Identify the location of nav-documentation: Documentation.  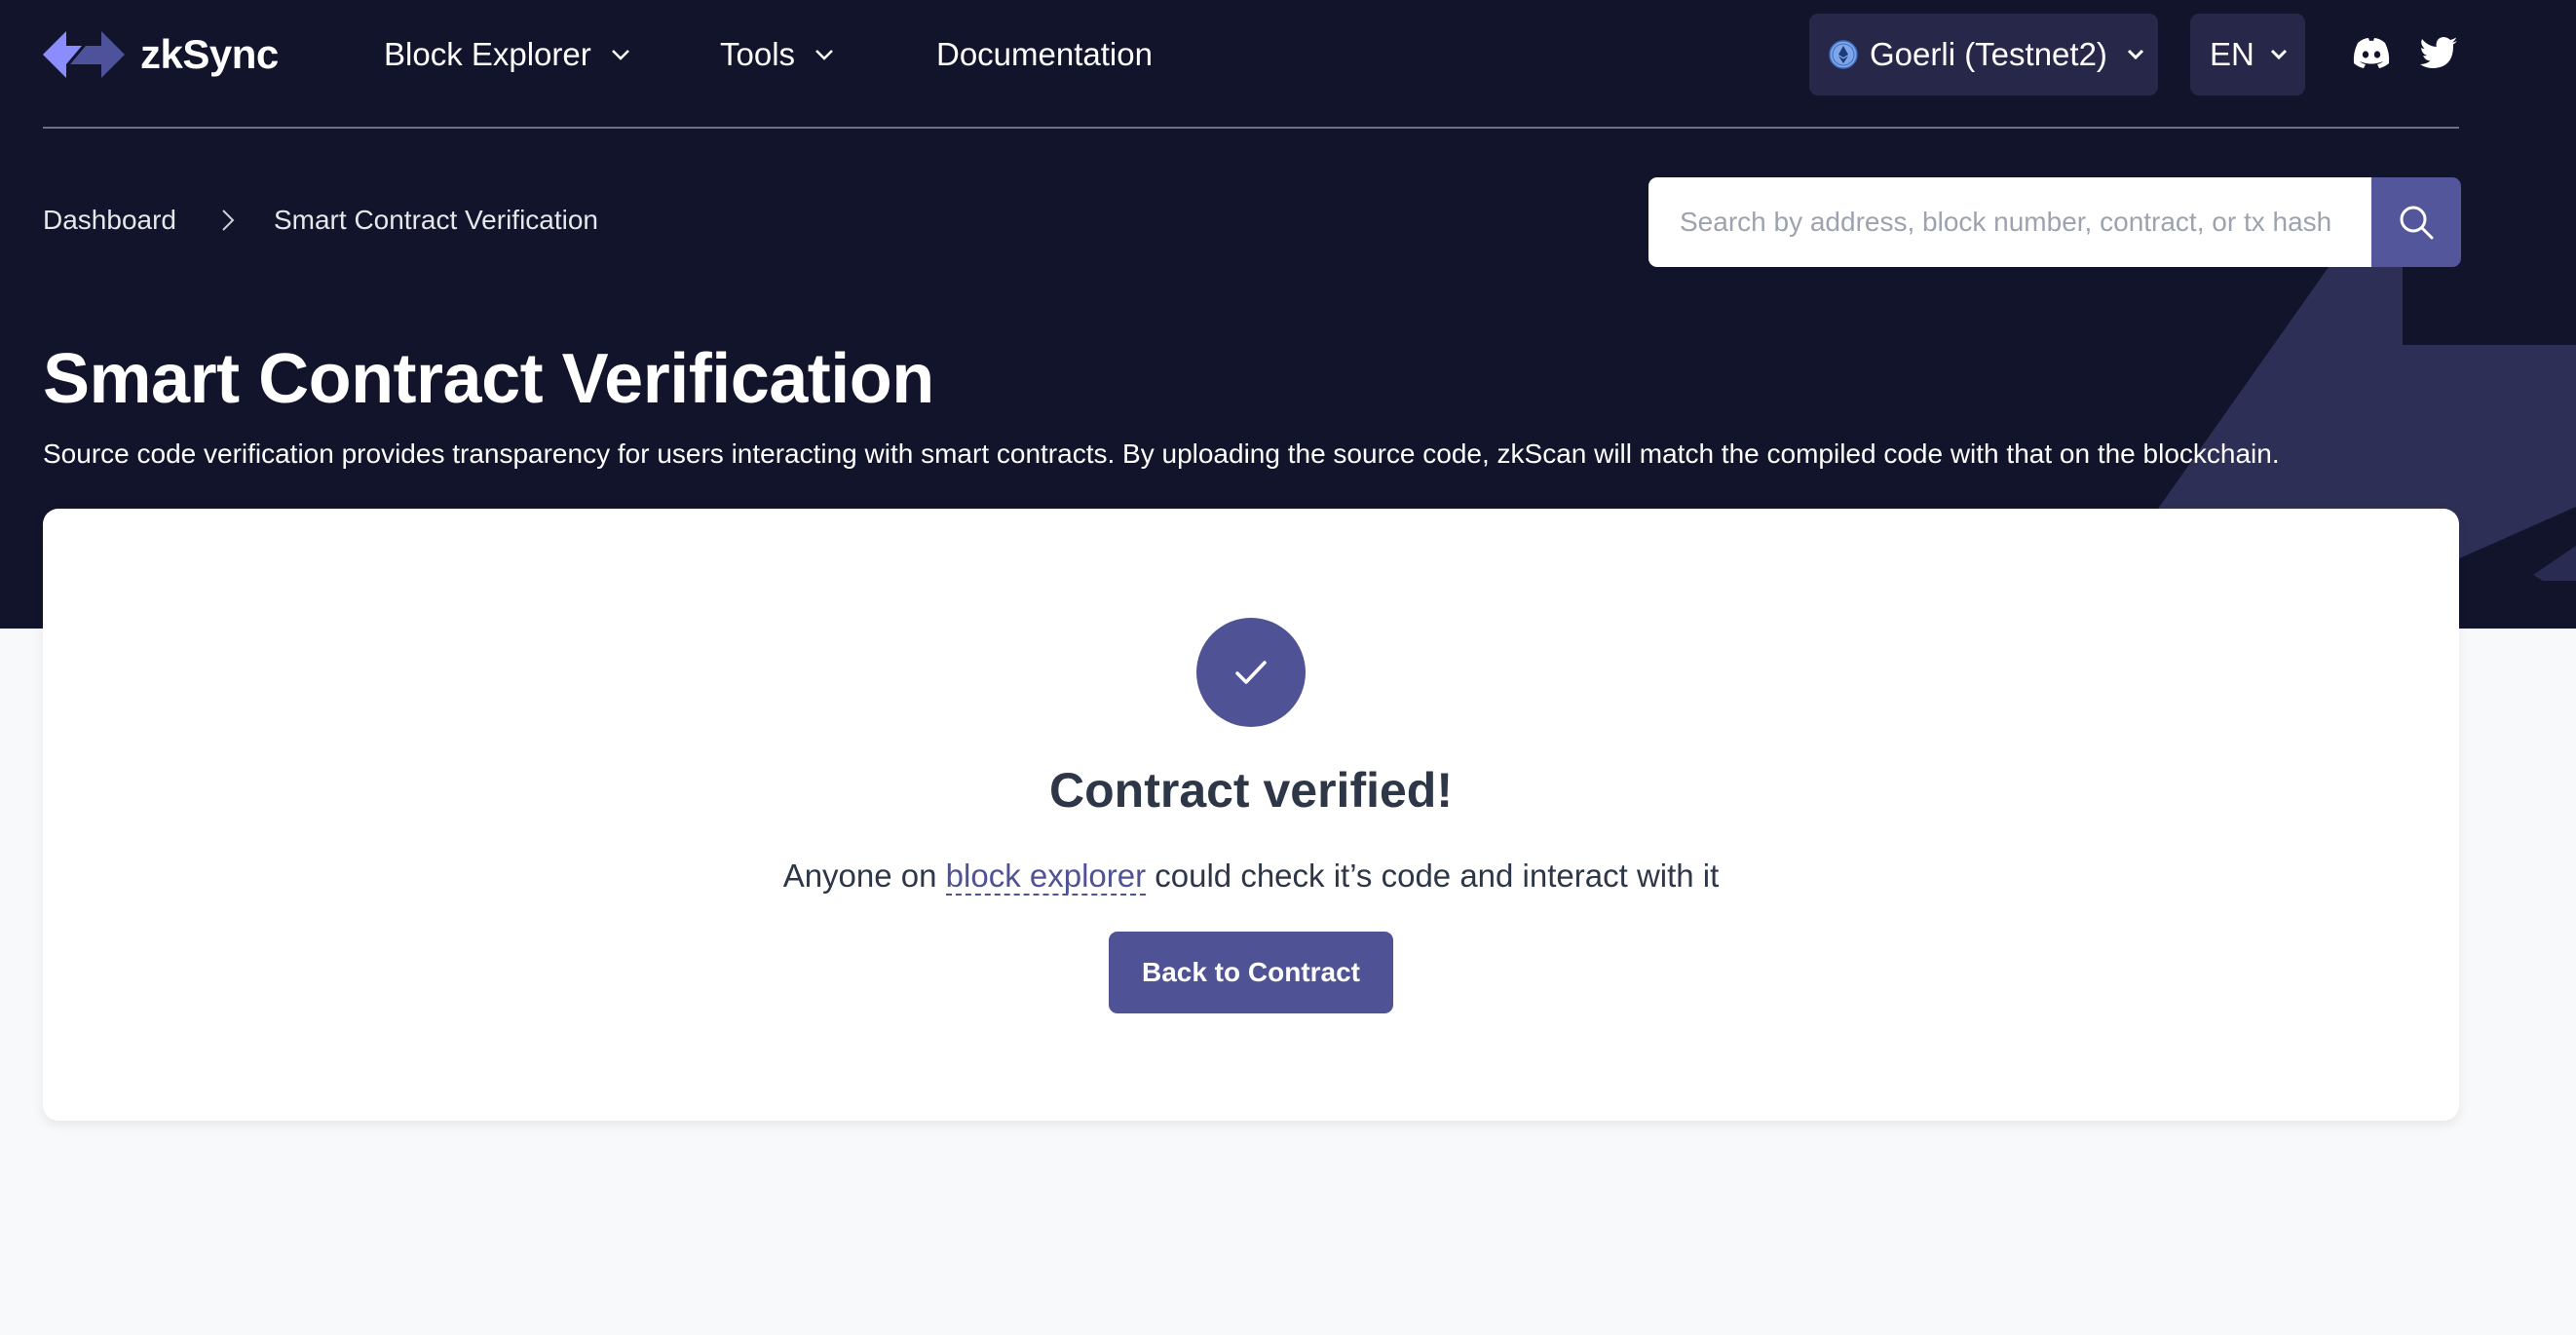
(1044, 54).